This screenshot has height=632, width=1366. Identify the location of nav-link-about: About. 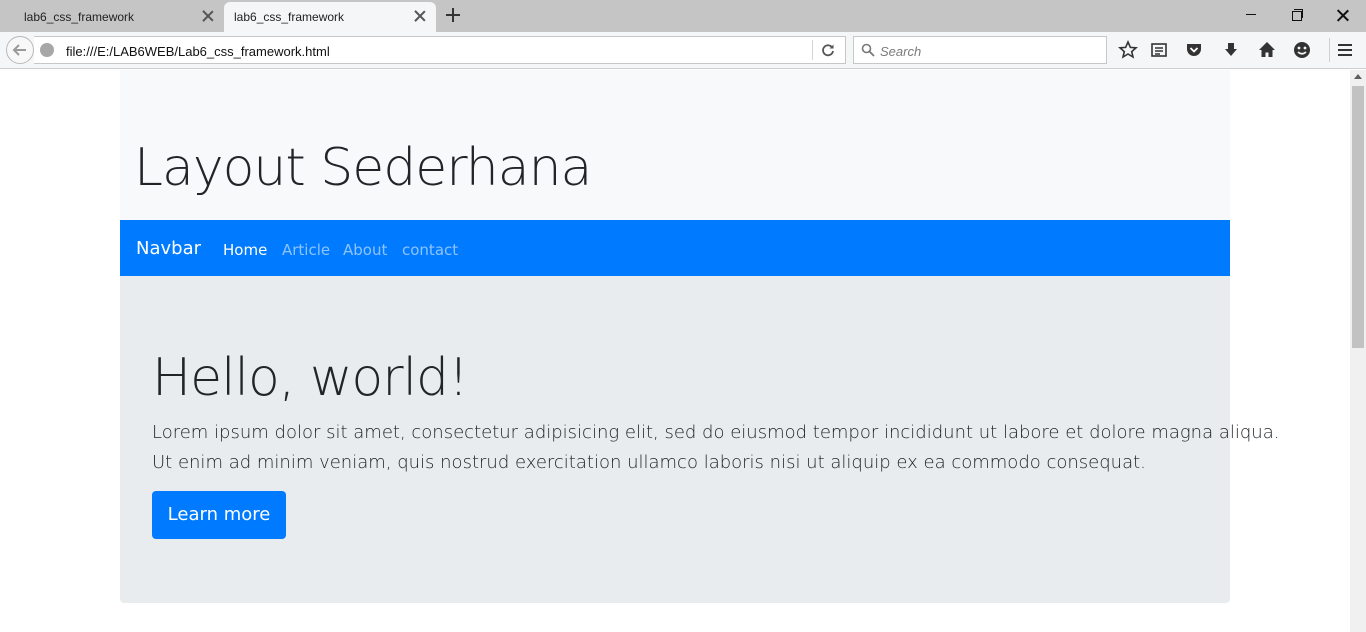
(365, 250).